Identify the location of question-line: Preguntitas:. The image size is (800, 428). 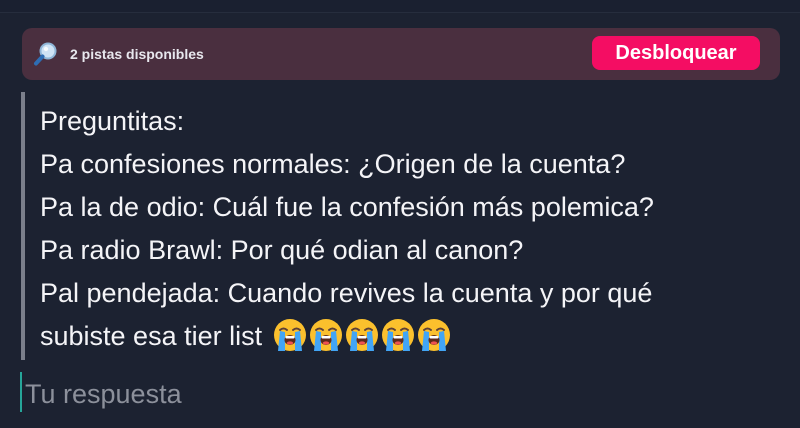
(112, 121).